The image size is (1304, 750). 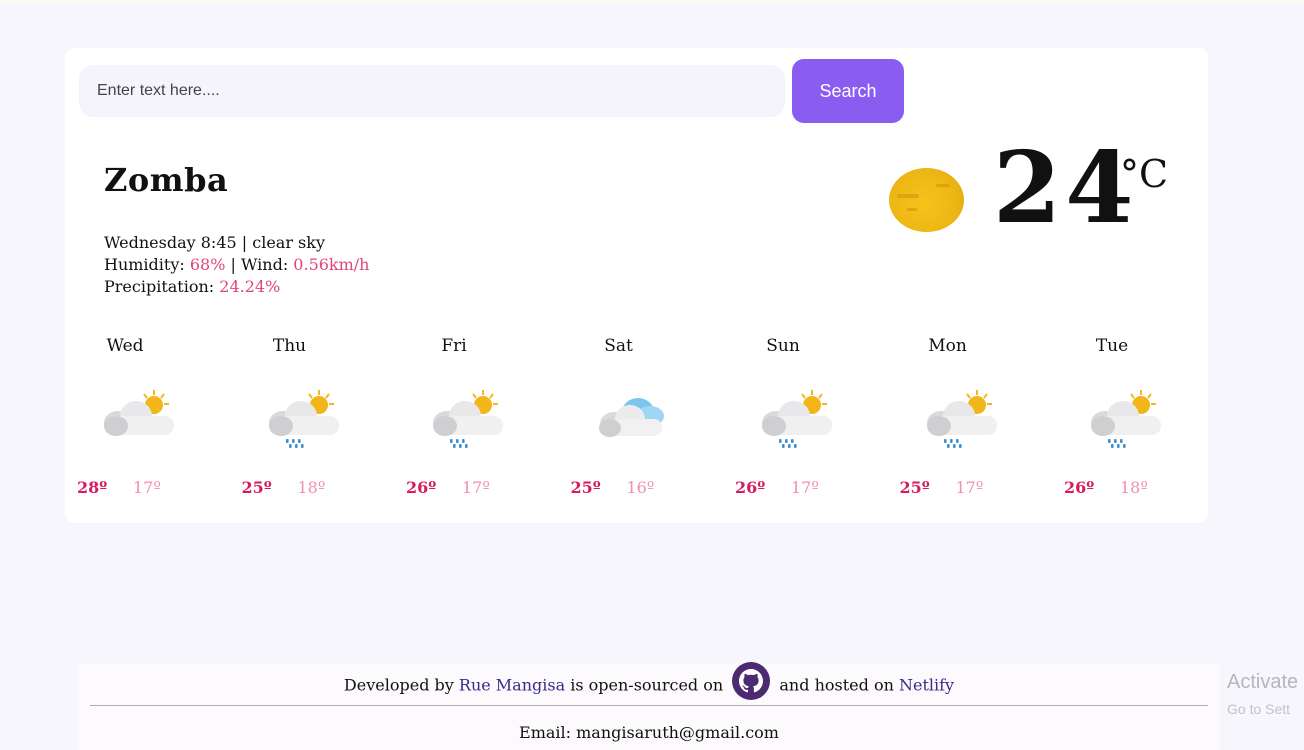 I want to click on wind-value: 0.56km/h, so click(x=331, y=264).